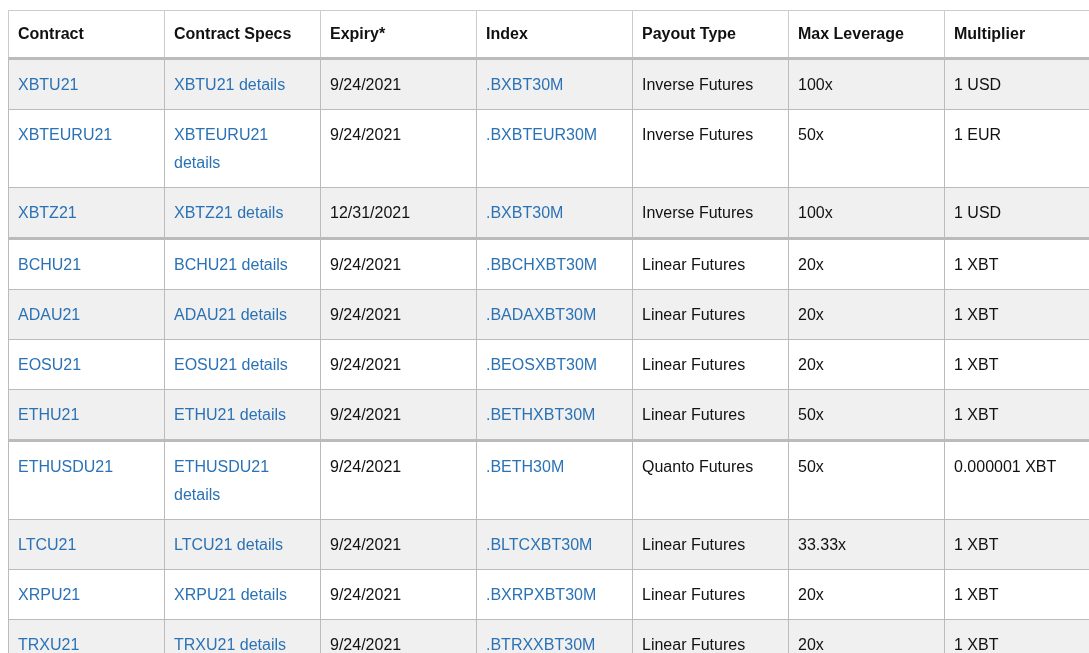 Image resolution: width=1089 pixels, height=653 pixels. What do you see at coordinates (1016, 480) in the screenshot?
I see `table-cell: 0.000001 XBT` at bounding box center [1016, 480].